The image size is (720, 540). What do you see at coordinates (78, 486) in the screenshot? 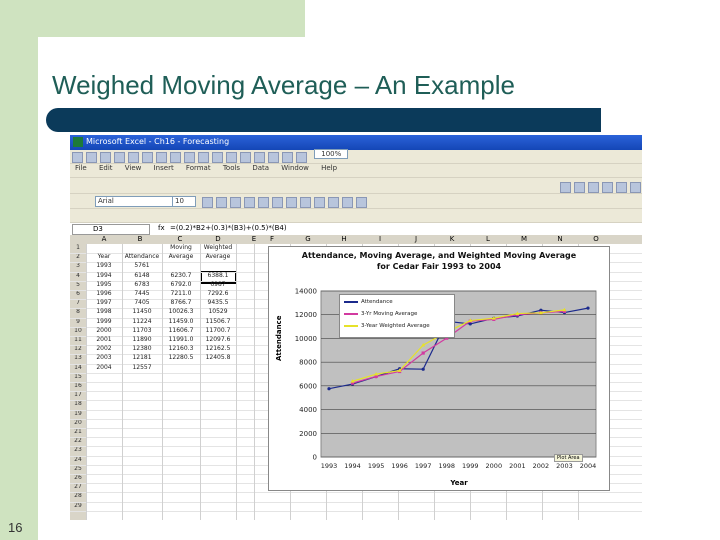
I see `row-header: 27` at bounding box center [78, 486].